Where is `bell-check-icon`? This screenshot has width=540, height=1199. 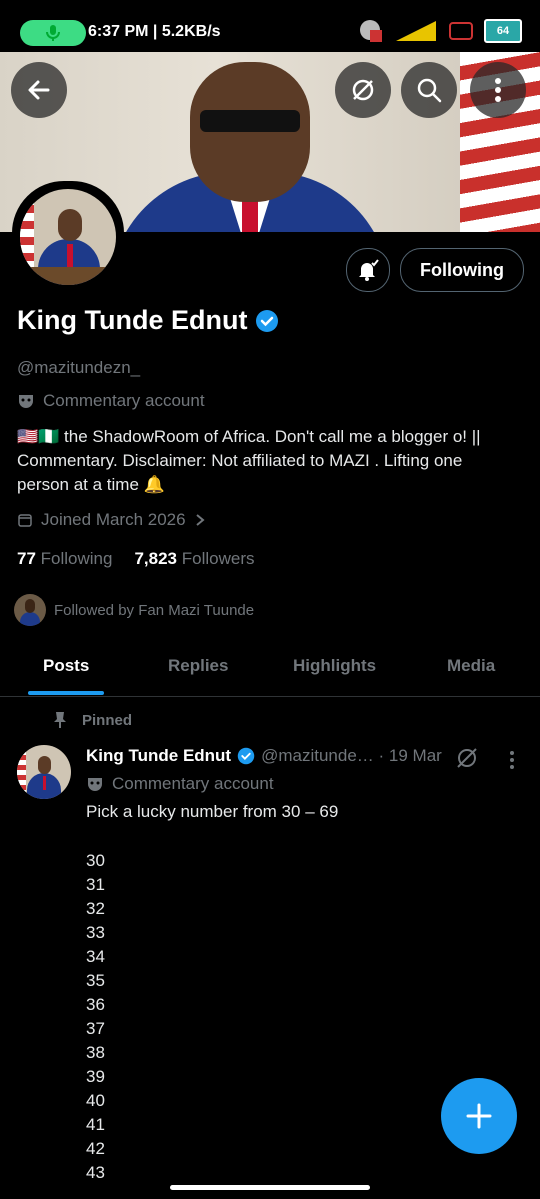
bell-check-icon is located at coordinates (369, 270).